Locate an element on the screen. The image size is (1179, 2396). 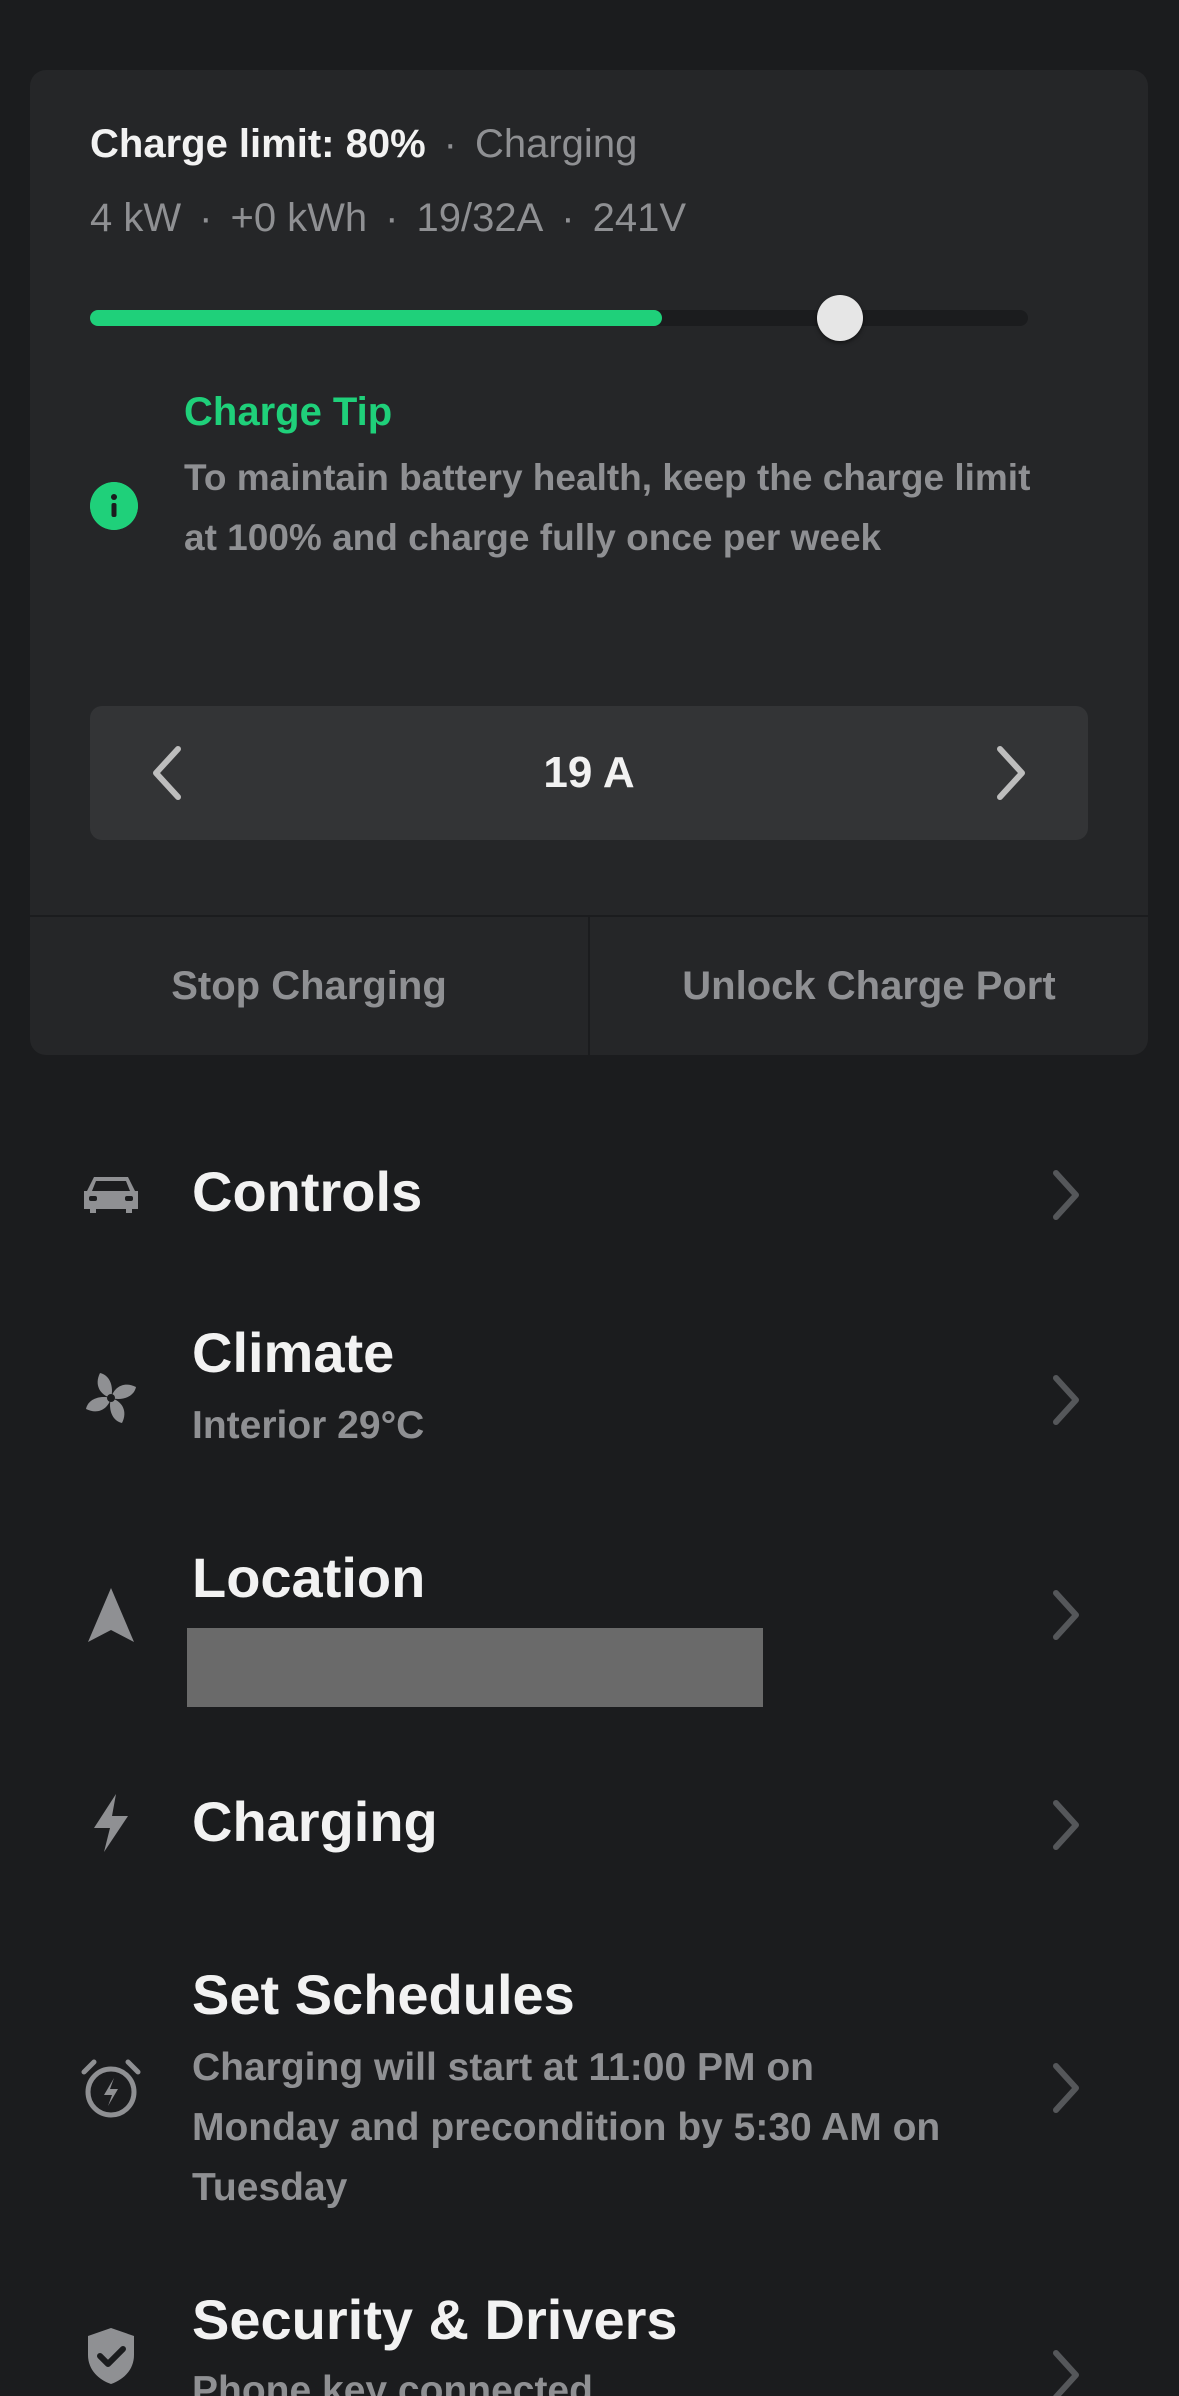
info-icon is located at coordinates (114, 506).